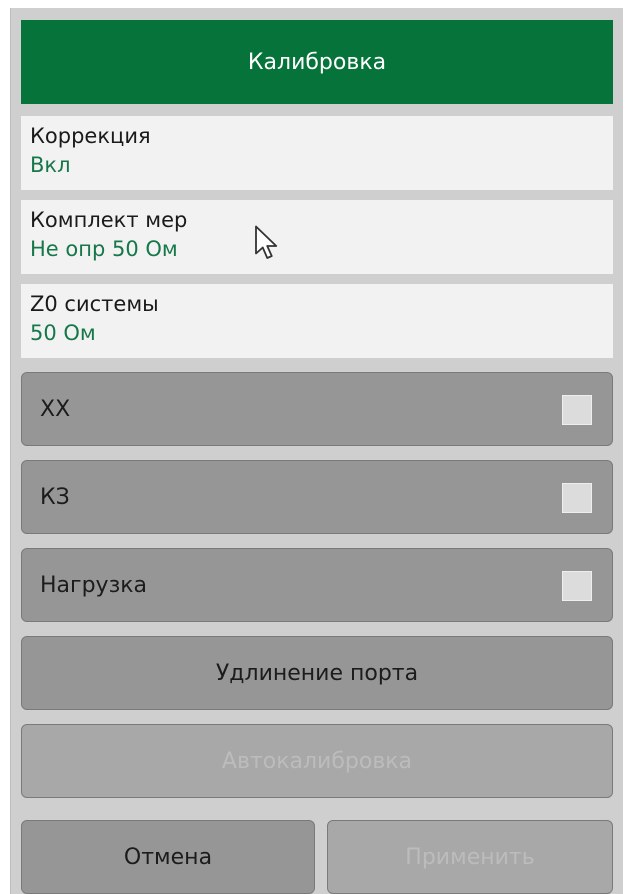  What do you see at coordinates (266, 242) in the screenshot?
I see `mouse-cursor-icon` at bounding box center [266, 242].